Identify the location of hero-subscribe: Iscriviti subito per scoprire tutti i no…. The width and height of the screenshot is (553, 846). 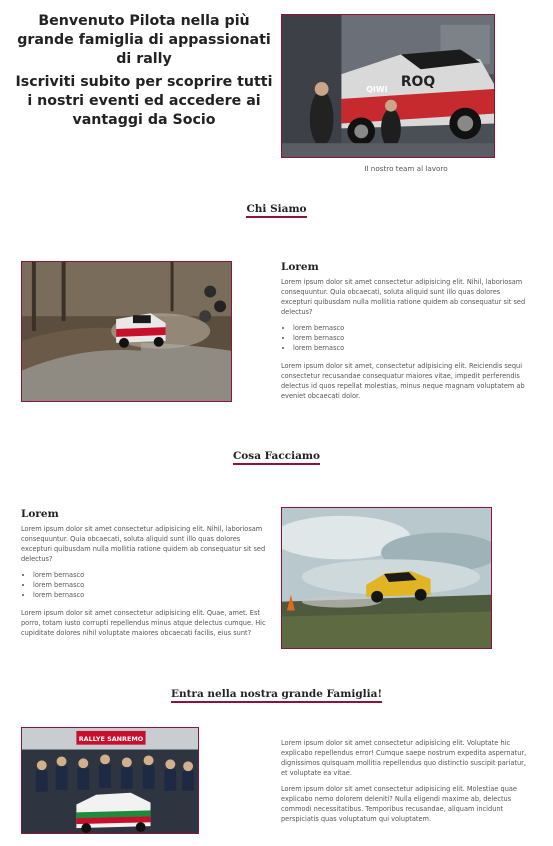
(144, 101).